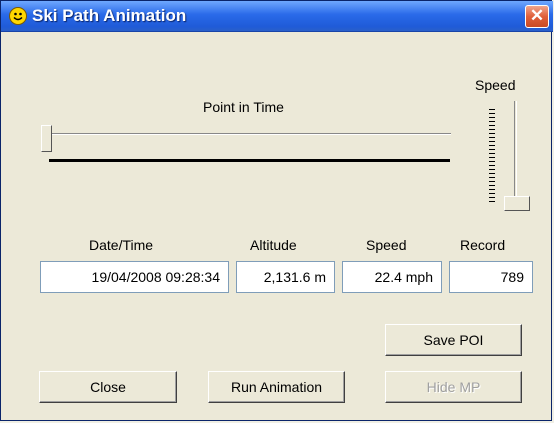 This screenshot has height=423, width=554. Describe the element at coordinates (277, 16) in the screenshot. I see `title-bar: Ski Path Animation ✕` at that location.